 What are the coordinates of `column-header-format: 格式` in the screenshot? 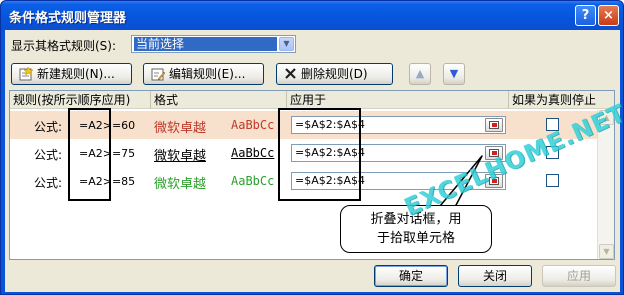 It's located at (219, 100).